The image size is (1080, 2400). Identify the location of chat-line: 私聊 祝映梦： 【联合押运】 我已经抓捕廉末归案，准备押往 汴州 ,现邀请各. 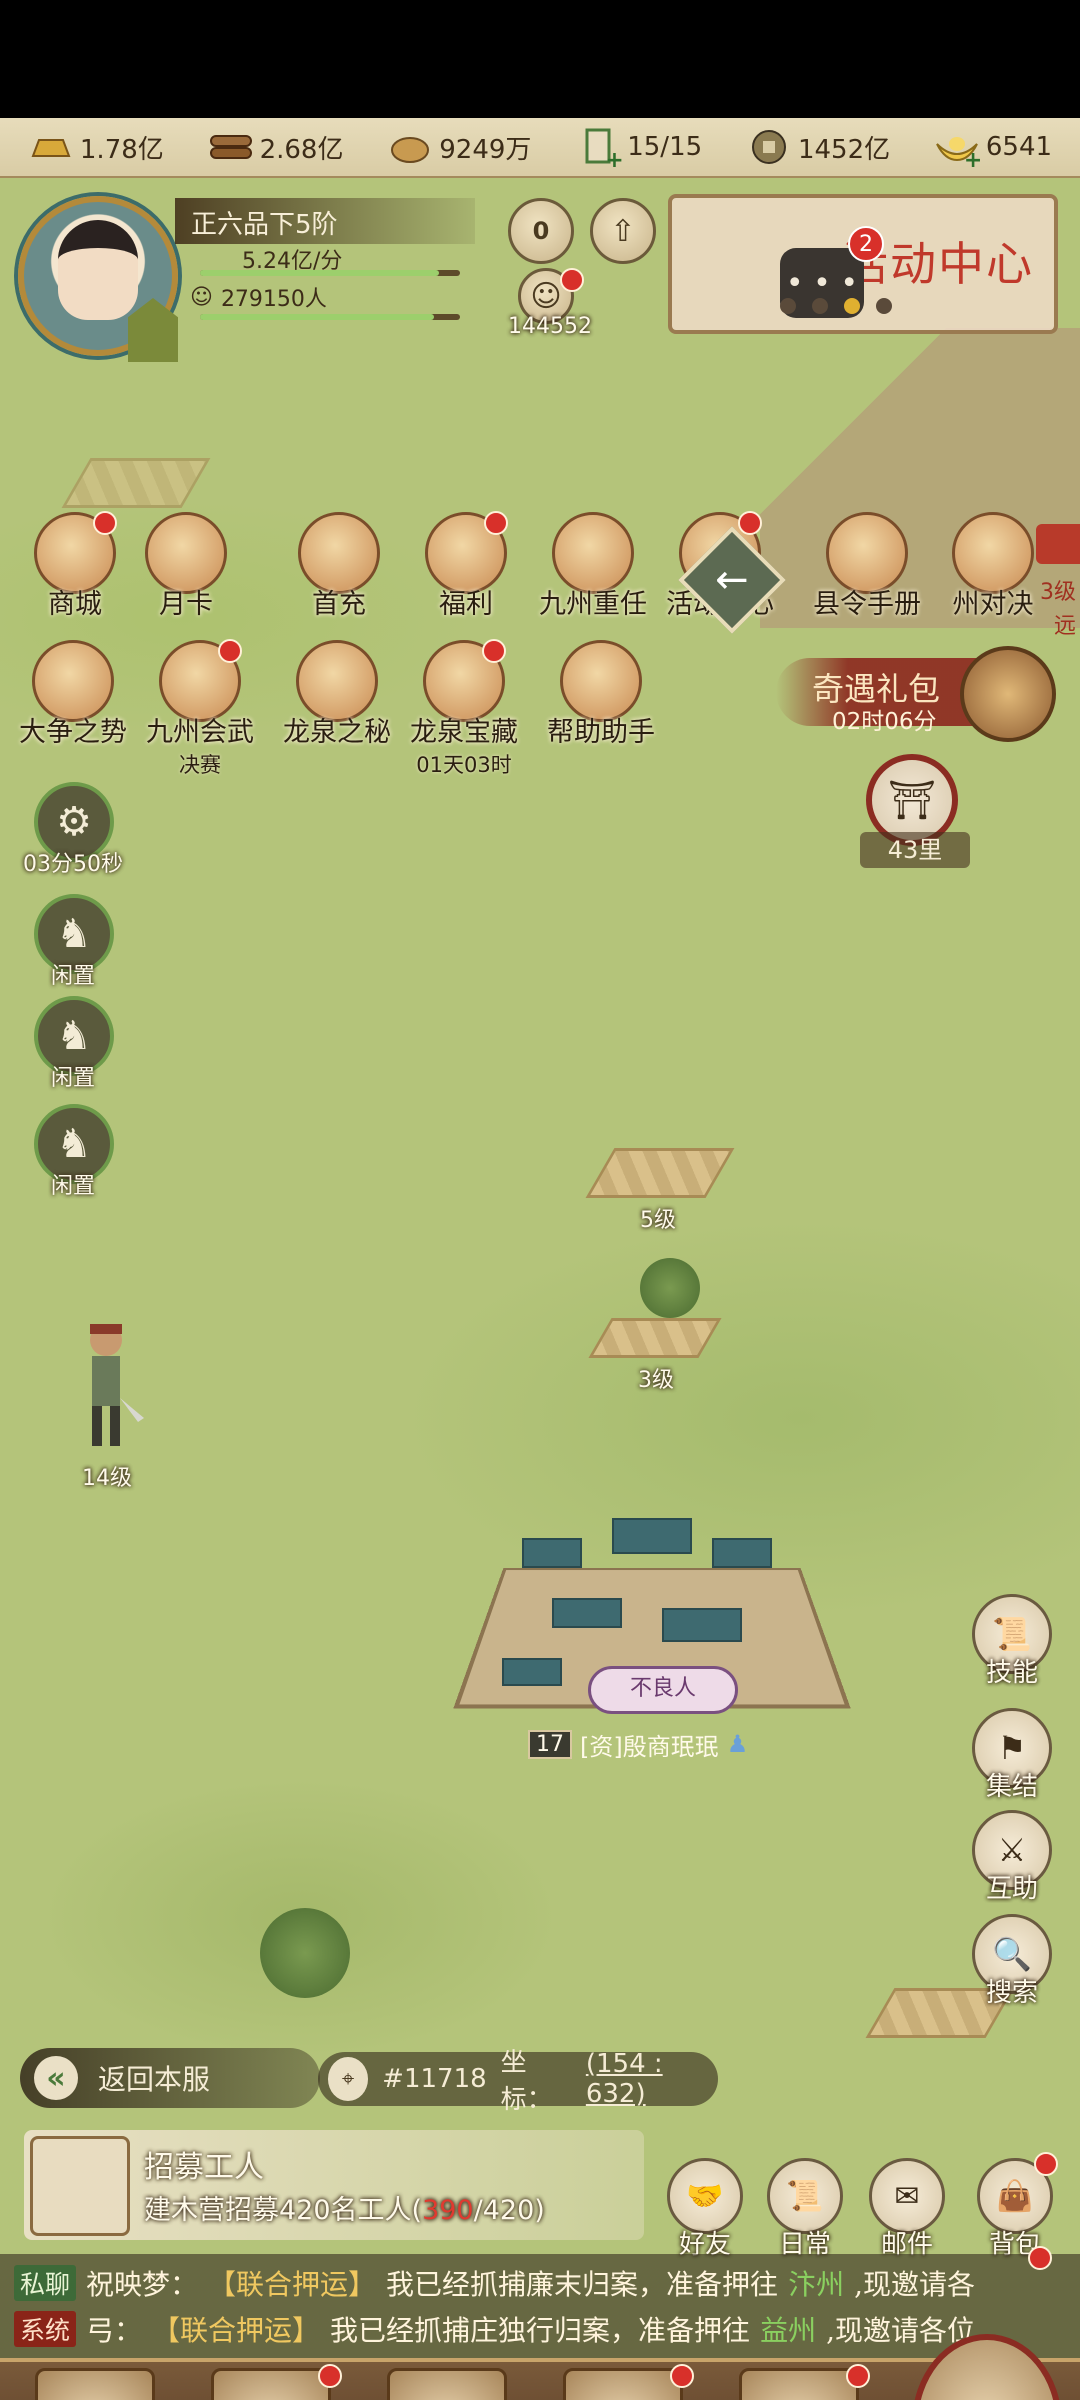
(540, 2283).